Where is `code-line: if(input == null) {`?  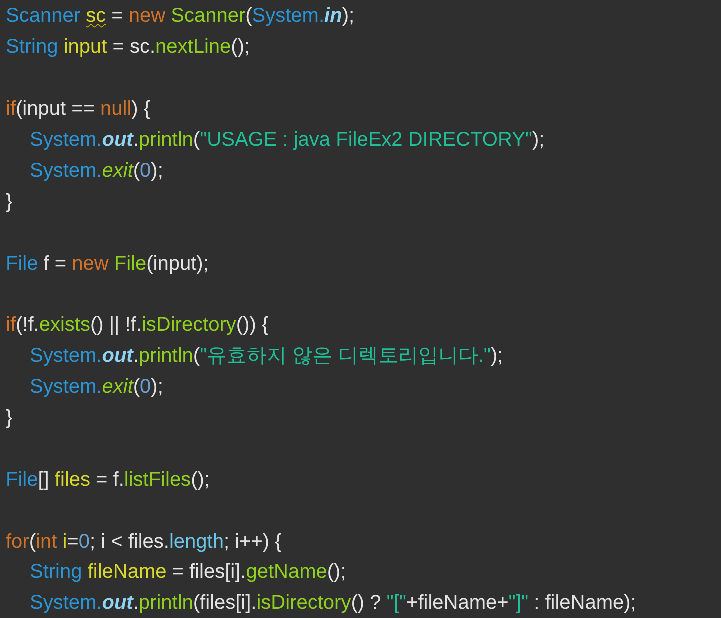 code-line: if(input == null) { is located at coordinates (78, 109).